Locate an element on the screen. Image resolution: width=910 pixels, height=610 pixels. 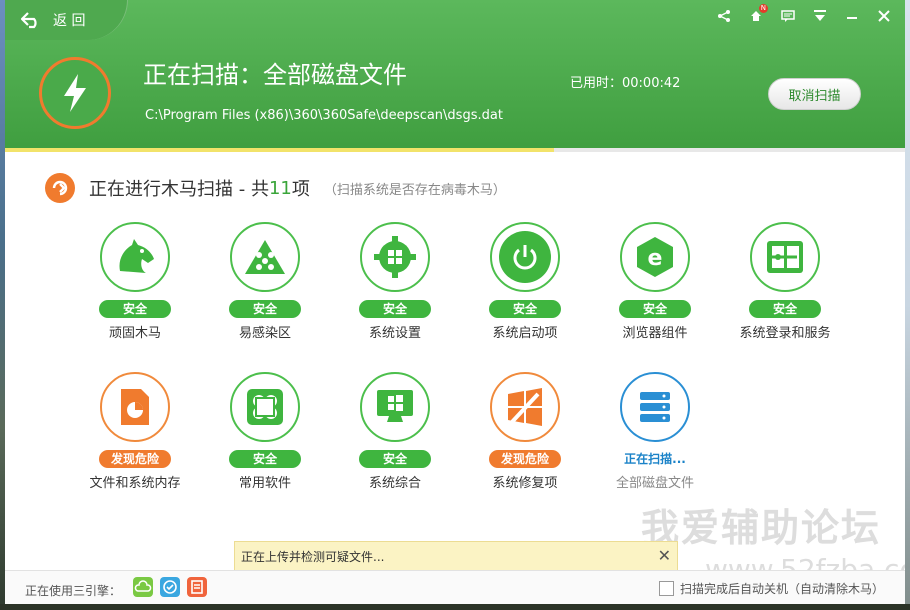
footer: 正在使用三引擎： 扫描完成后自动关机（自动清除木马） is located at coordinates (455, 587).